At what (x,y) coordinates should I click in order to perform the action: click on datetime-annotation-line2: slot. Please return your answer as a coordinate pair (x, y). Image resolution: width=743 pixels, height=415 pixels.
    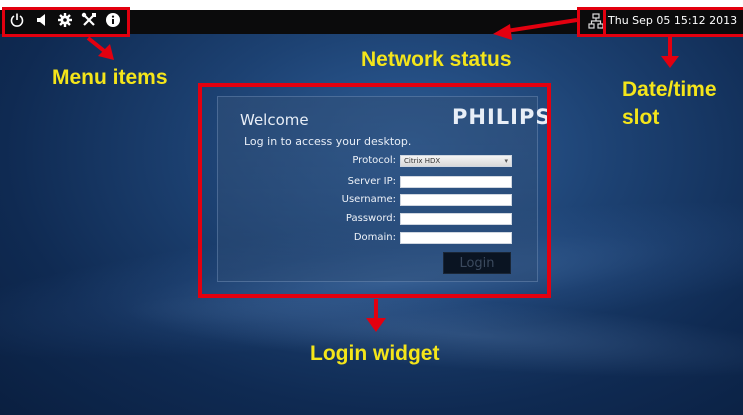
    Looking at the image, I should click on (641, 117).